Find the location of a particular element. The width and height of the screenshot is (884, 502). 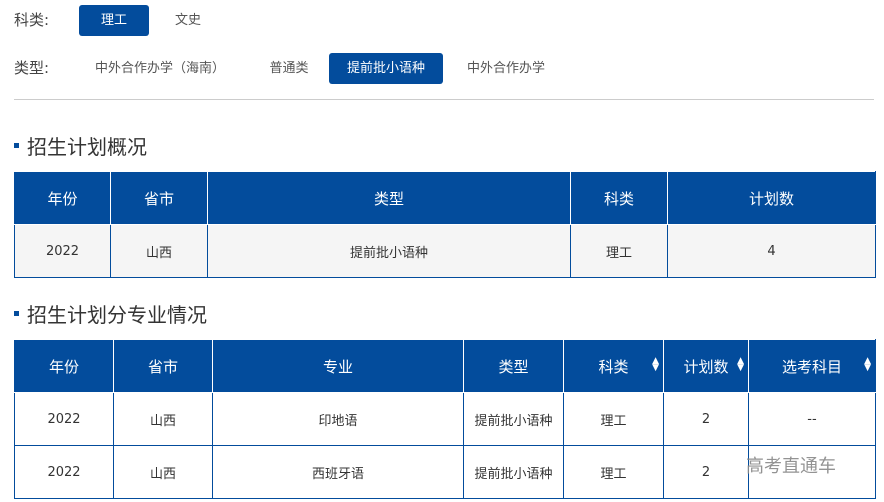

header-label: 计划数 is located at coordinates (706, 366).